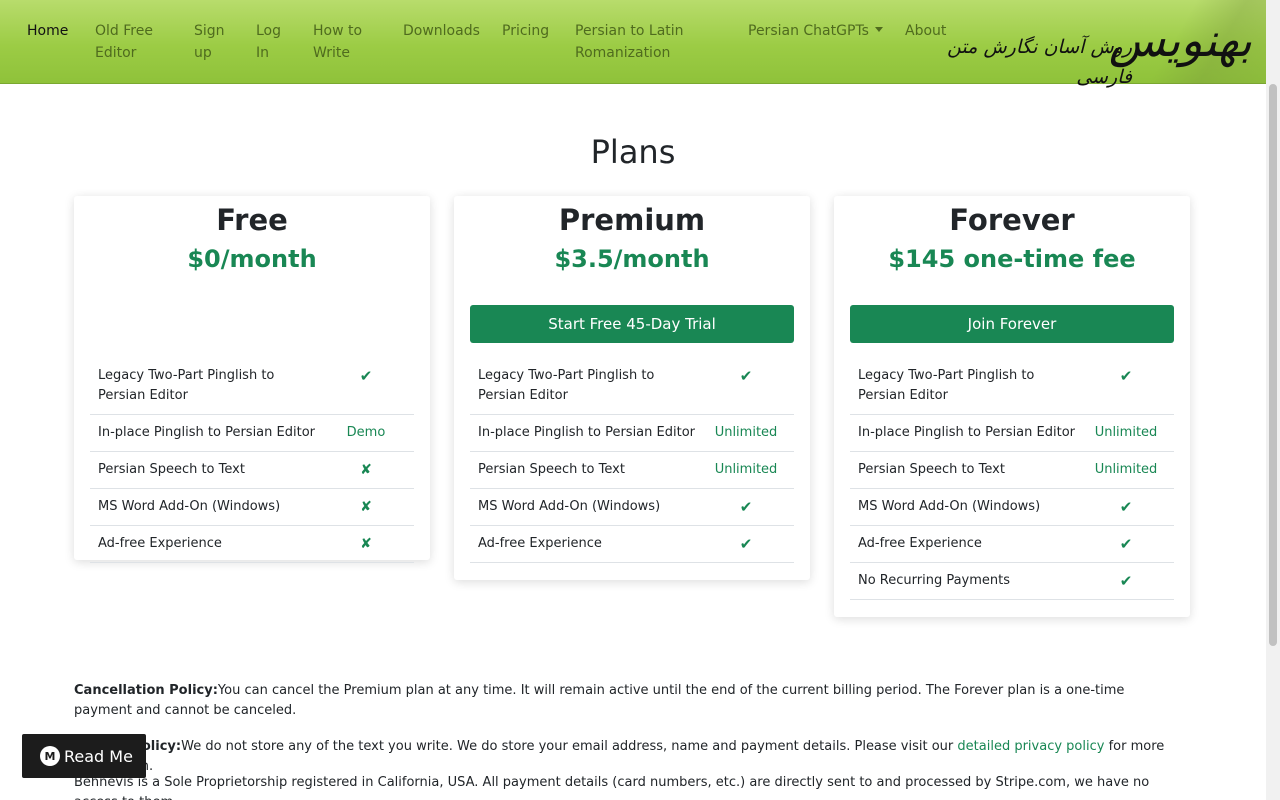 Image resolution: width=1280 pixels, height=800 pixels. I want to click on start-trial-button: Start Free 45-Day Trial, so click(632, 324).